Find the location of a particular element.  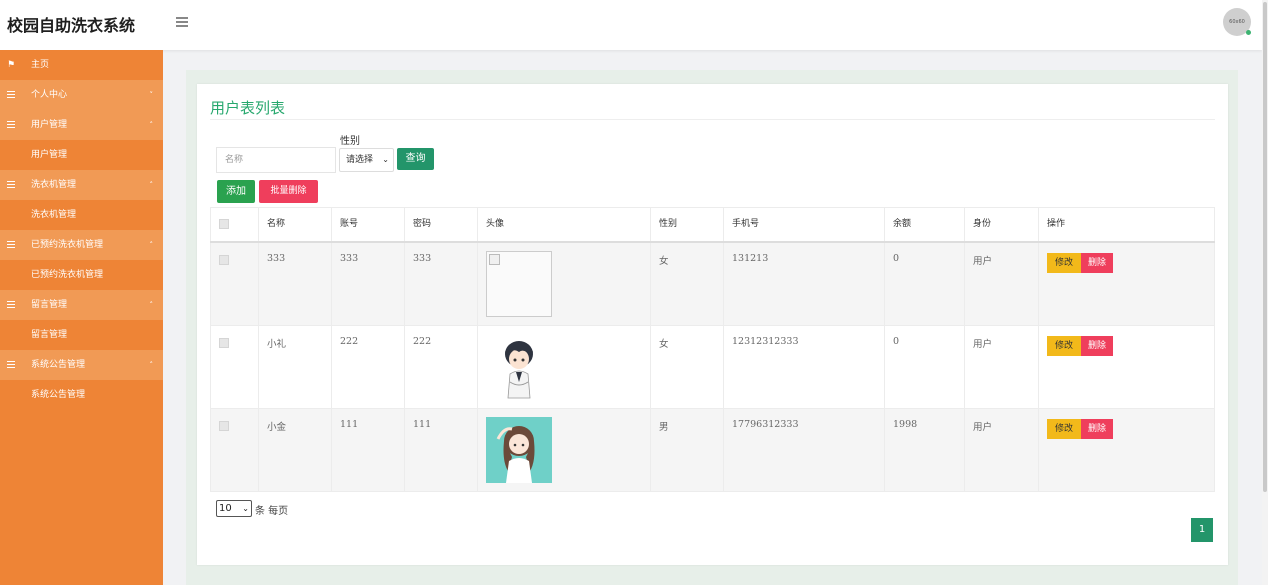

column-header: 手机号 is located at coordinates (804, 225).